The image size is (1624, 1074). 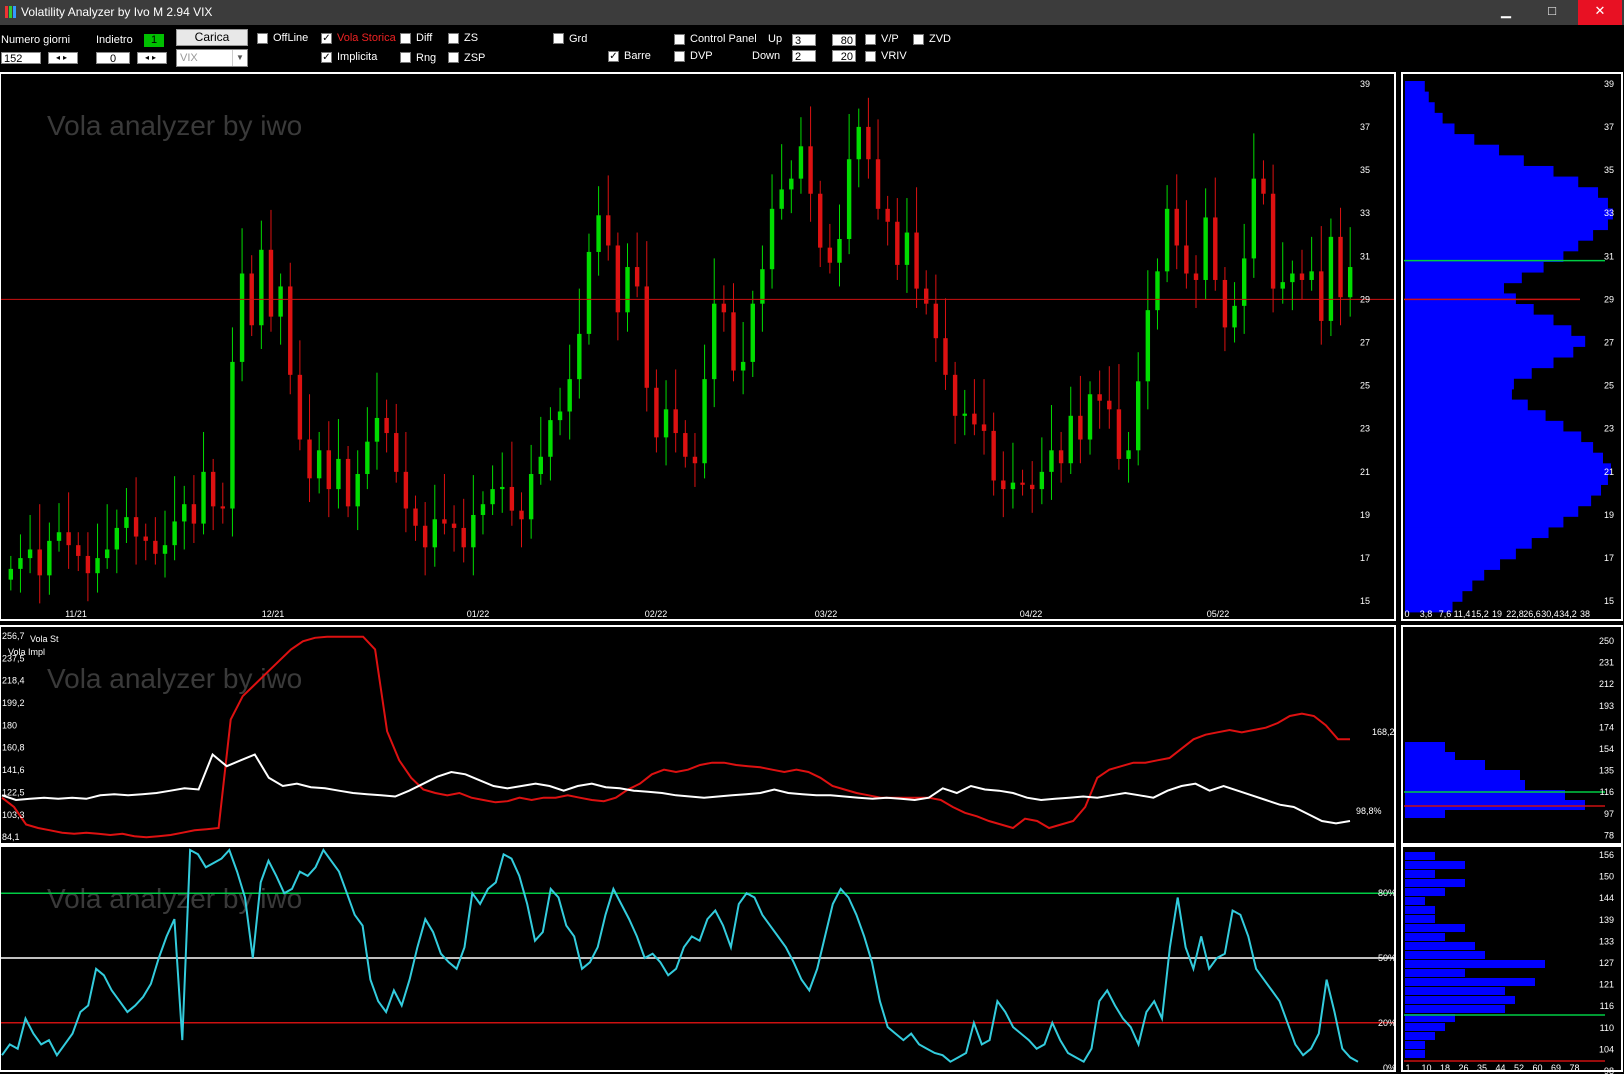 I want to click on profile-x-tick: 3,8, so click(x=1426, y=614).